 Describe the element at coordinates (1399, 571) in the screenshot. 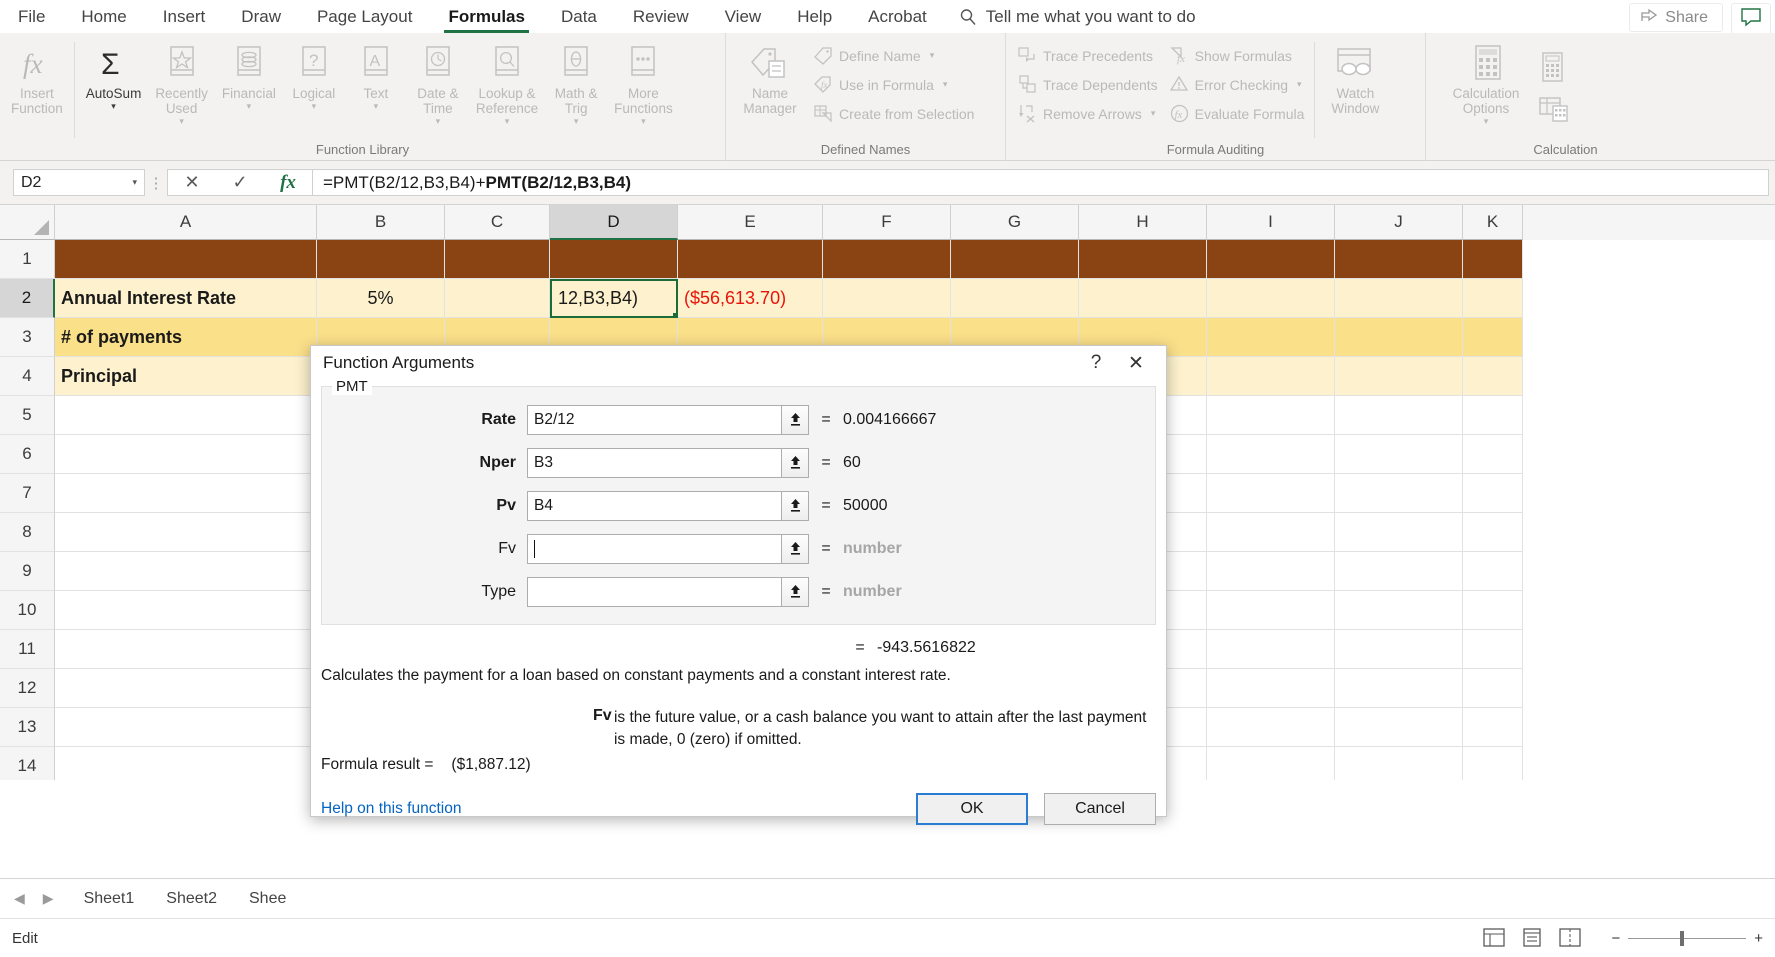

I see `cell-J9` at that location.